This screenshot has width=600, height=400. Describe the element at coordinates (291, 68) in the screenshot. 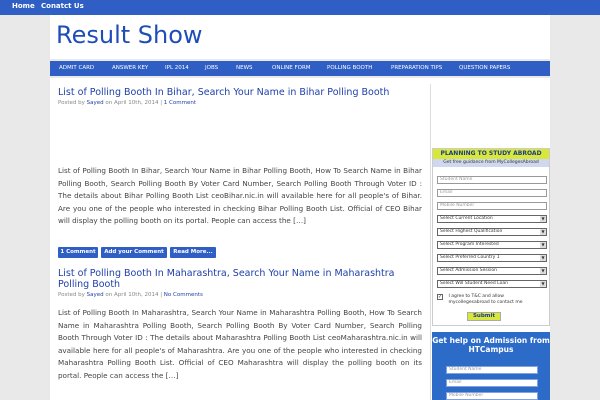

I see `nav-item-online-form: ONLINE FORM` at that location.